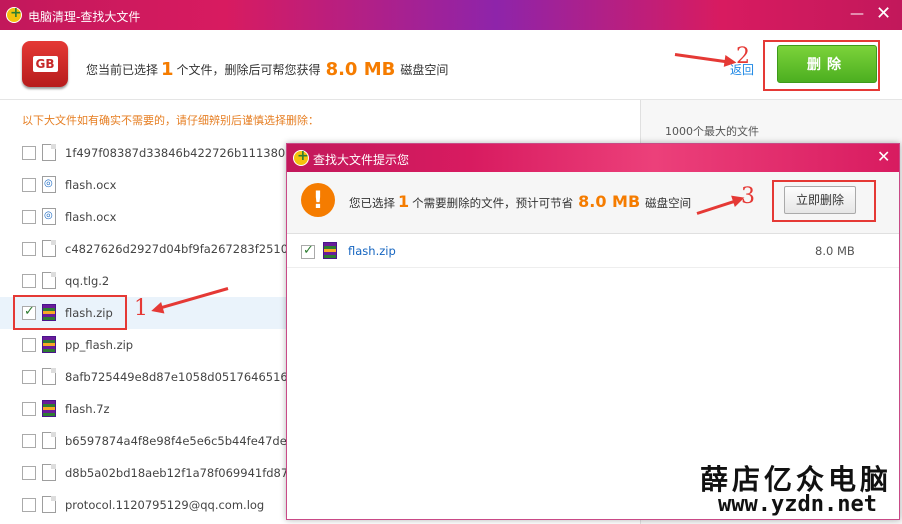  I want to click on disk-gb-icon: GB, so click(45, 64).